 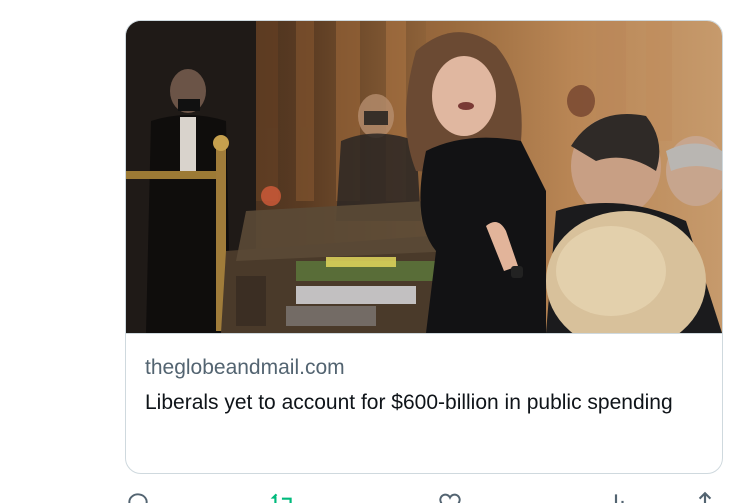 I want to click on share-icon, so click(x=705, y=496).